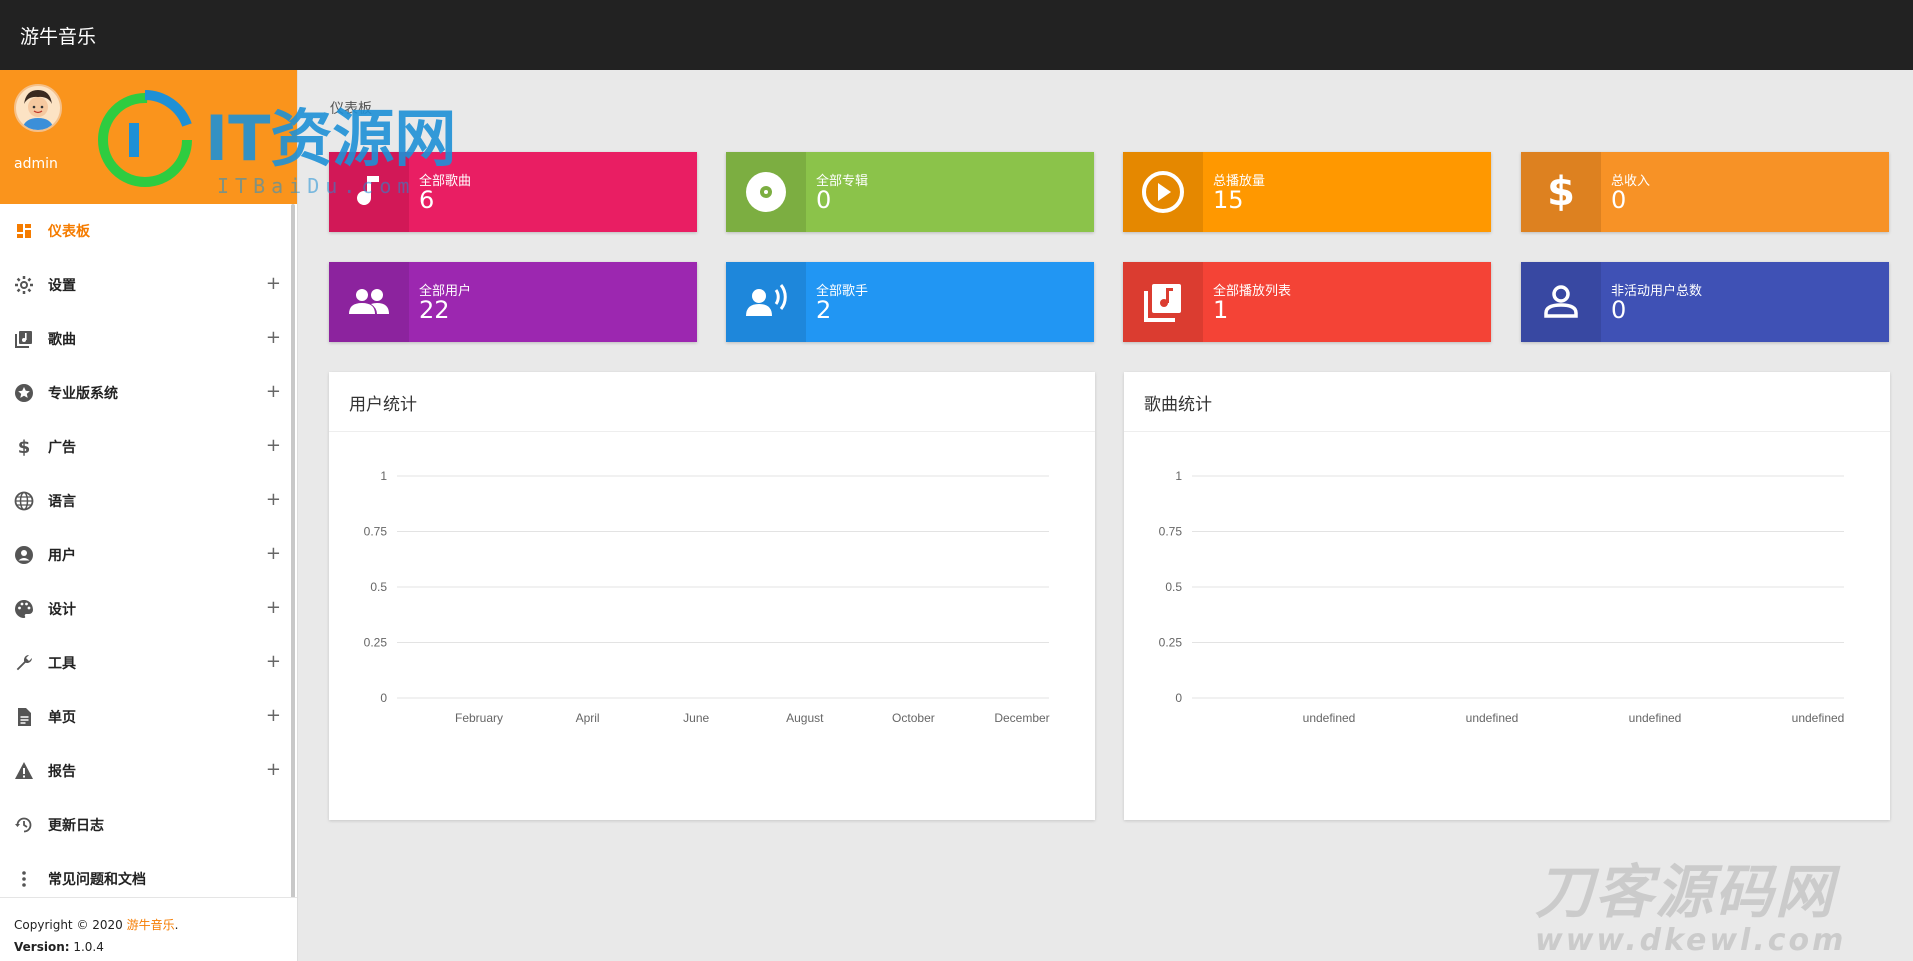 Image resolution: width=1913 pixels, height=961 pixels. What do you see at coordinates (62, 772) in the screenshot?
I see `sidebar-item-label: 报告` at bounding box center [62, 772].